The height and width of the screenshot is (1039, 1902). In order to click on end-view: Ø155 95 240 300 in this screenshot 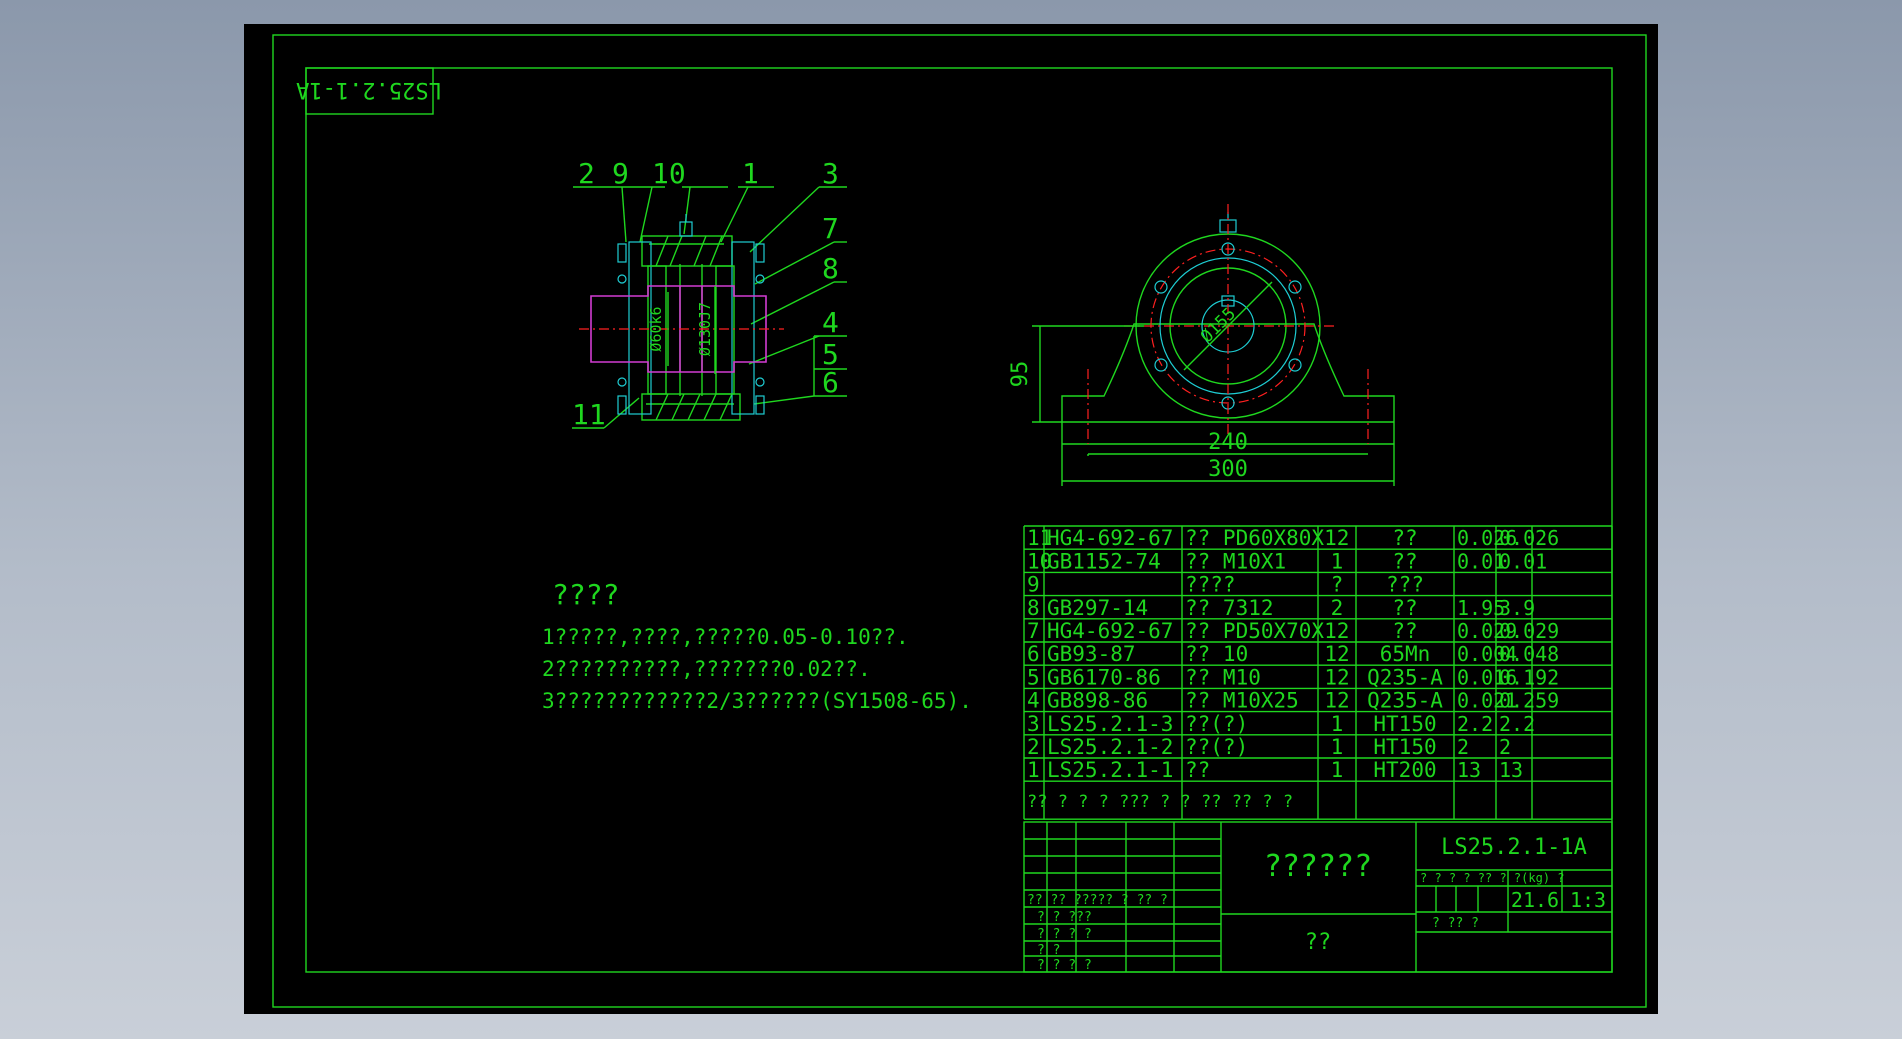, I will do `click(1201, 345)`.